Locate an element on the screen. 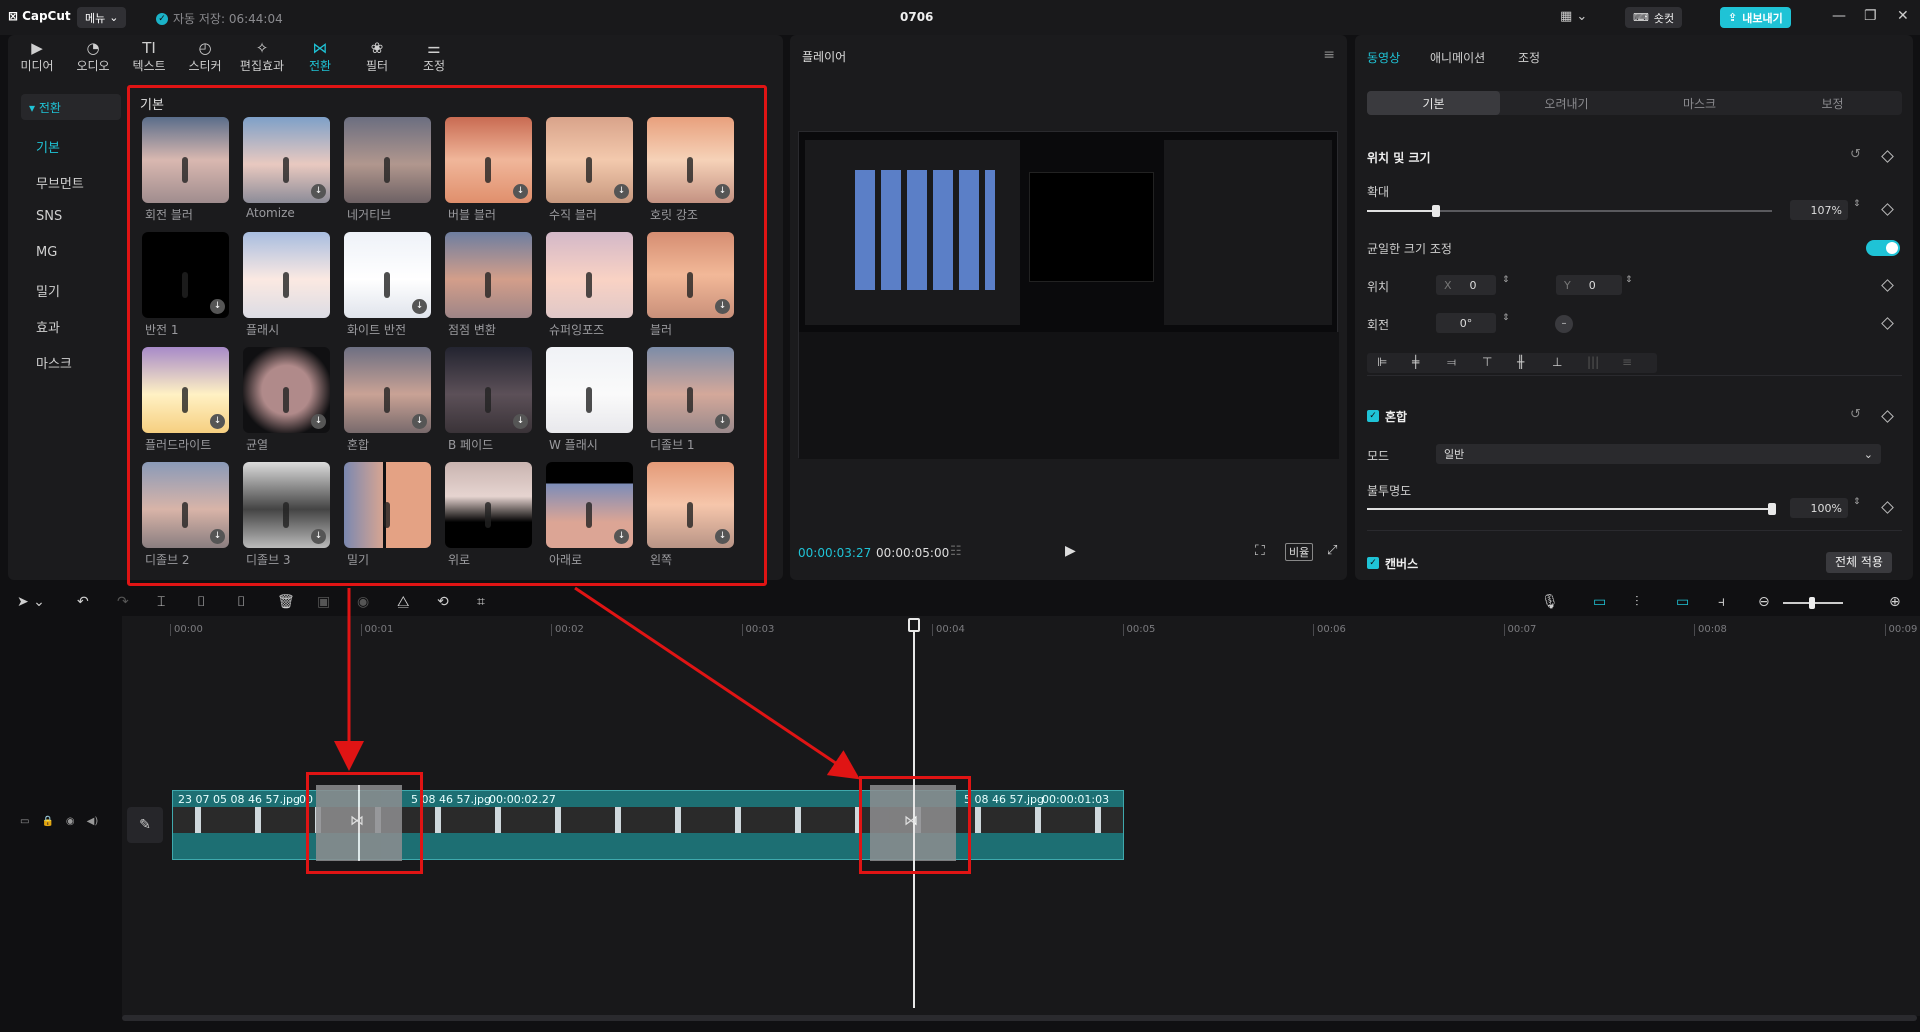 Image resolution: width=1920 pixels, height=1032 pixels. arrow-diagonal is located at coordinates (717, 683).